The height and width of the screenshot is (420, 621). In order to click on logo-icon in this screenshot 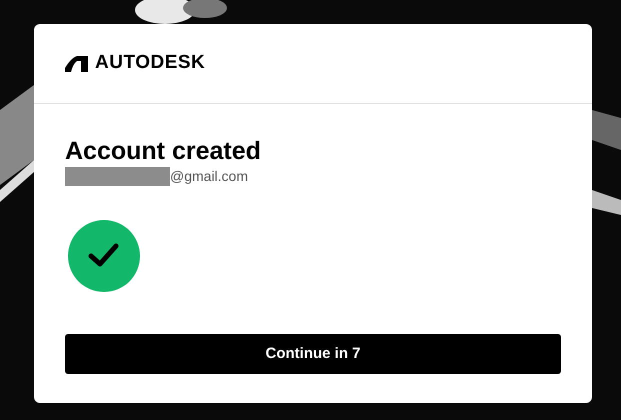, I will do `click(76, 64)`.